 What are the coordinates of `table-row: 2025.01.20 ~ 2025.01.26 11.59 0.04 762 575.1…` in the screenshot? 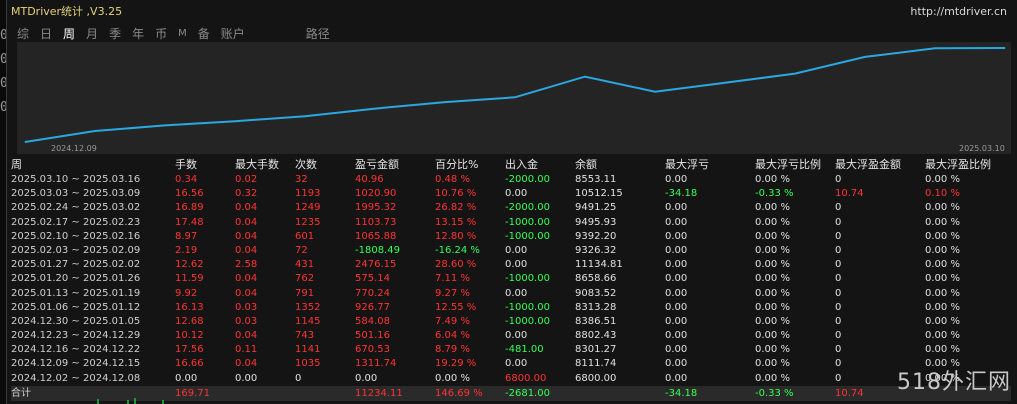 It's located at (511, 279).